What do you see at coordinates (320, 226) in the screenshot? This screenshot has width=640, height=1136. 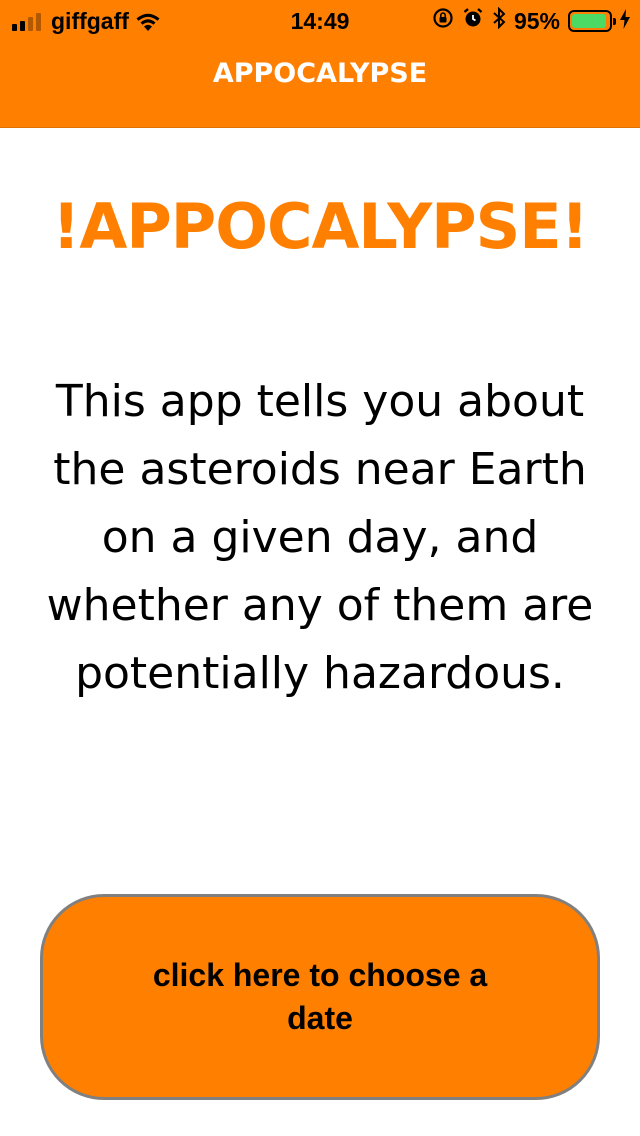 I see `hero-title: !APPOCALYPSE!` at bounding box center [320, 226].